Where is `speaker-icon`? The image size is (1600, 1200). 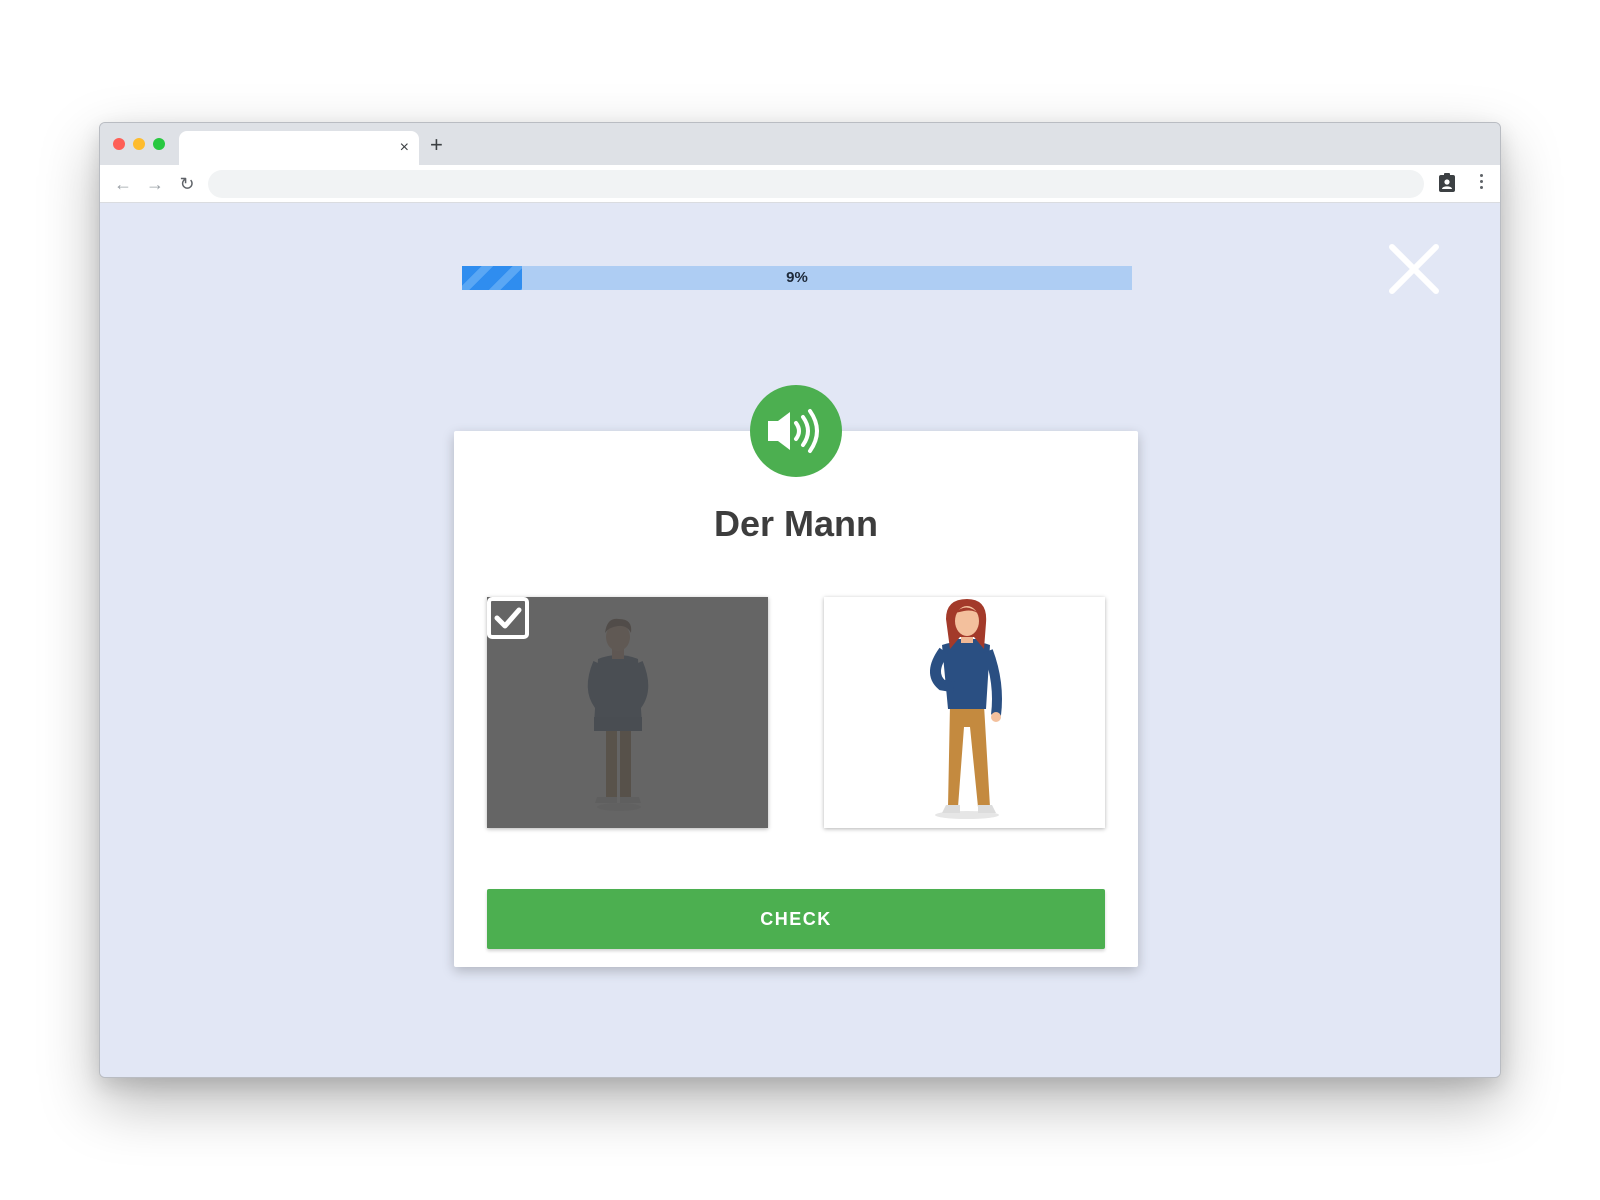
speaker-icon is located at coordinates (793, 431).